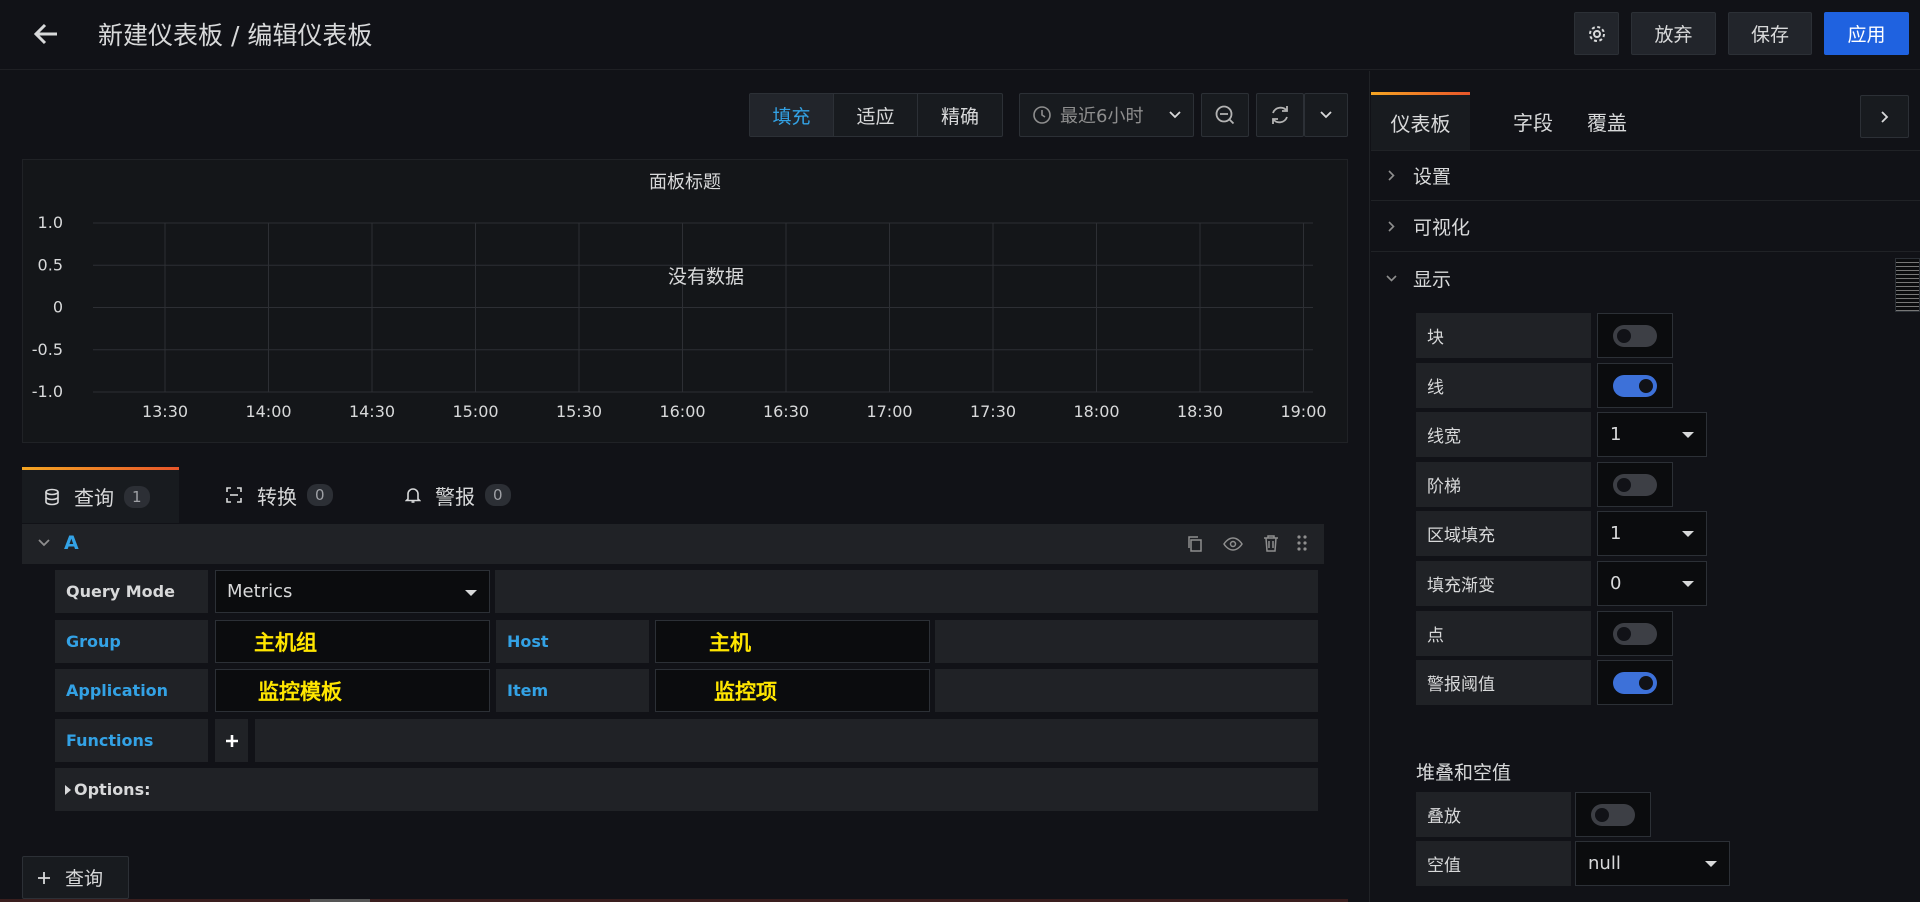 This screenshot has width=1920, height=902. Describe the element at coordinates (1442, 228) in the screenshot. I see `section-visualization-label: 可视化` at that location.